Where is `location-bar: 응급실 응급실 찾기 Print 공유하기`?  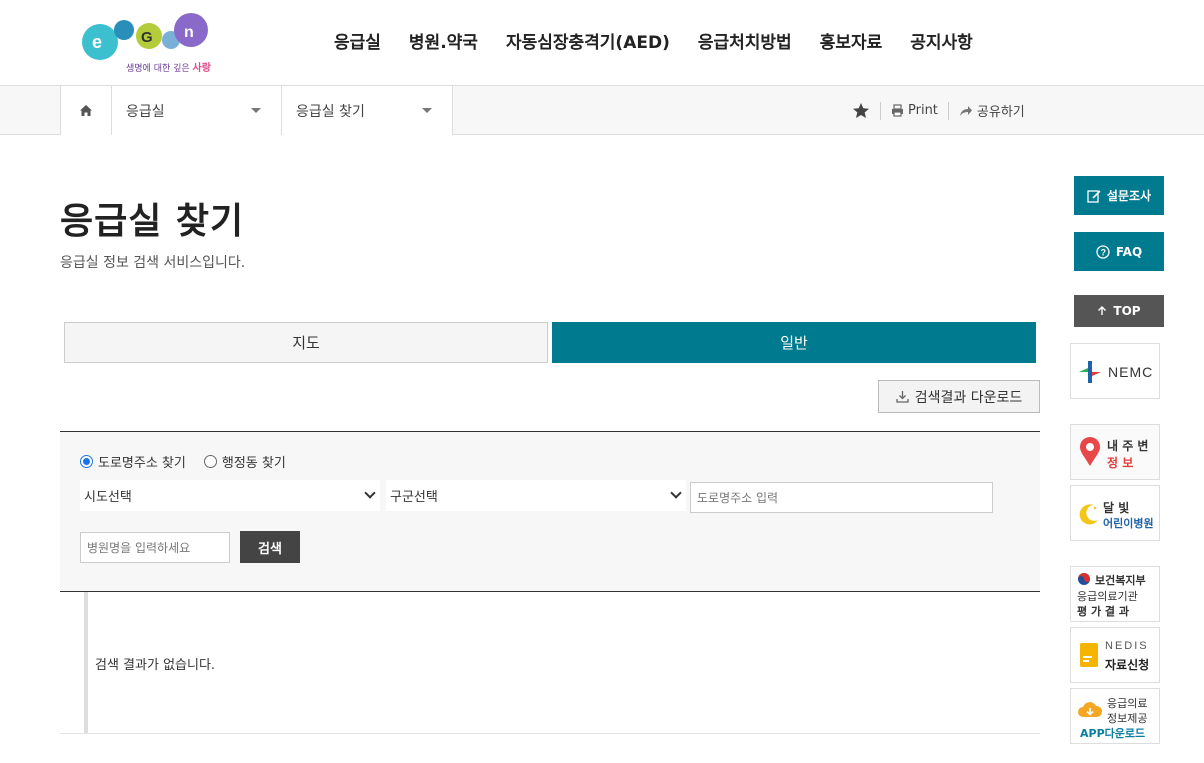
location-bar: 응급실 응급실 찾기 Print 공유하기 is located at coordinates (602, 110).